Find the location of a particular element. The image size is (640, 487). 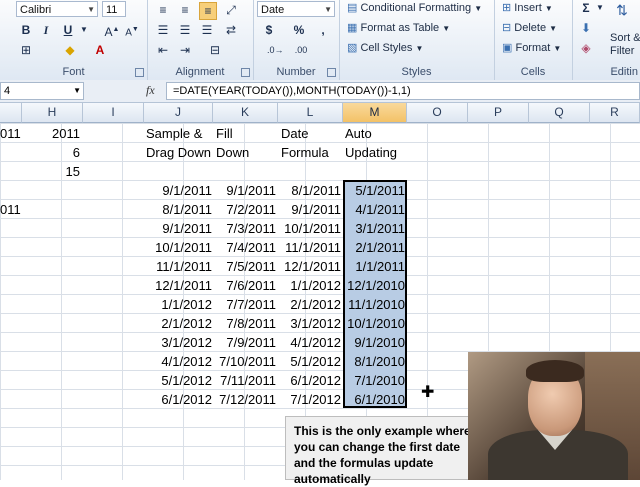

cell-j: 3/1/2012 is located at coordinates (178, 342).